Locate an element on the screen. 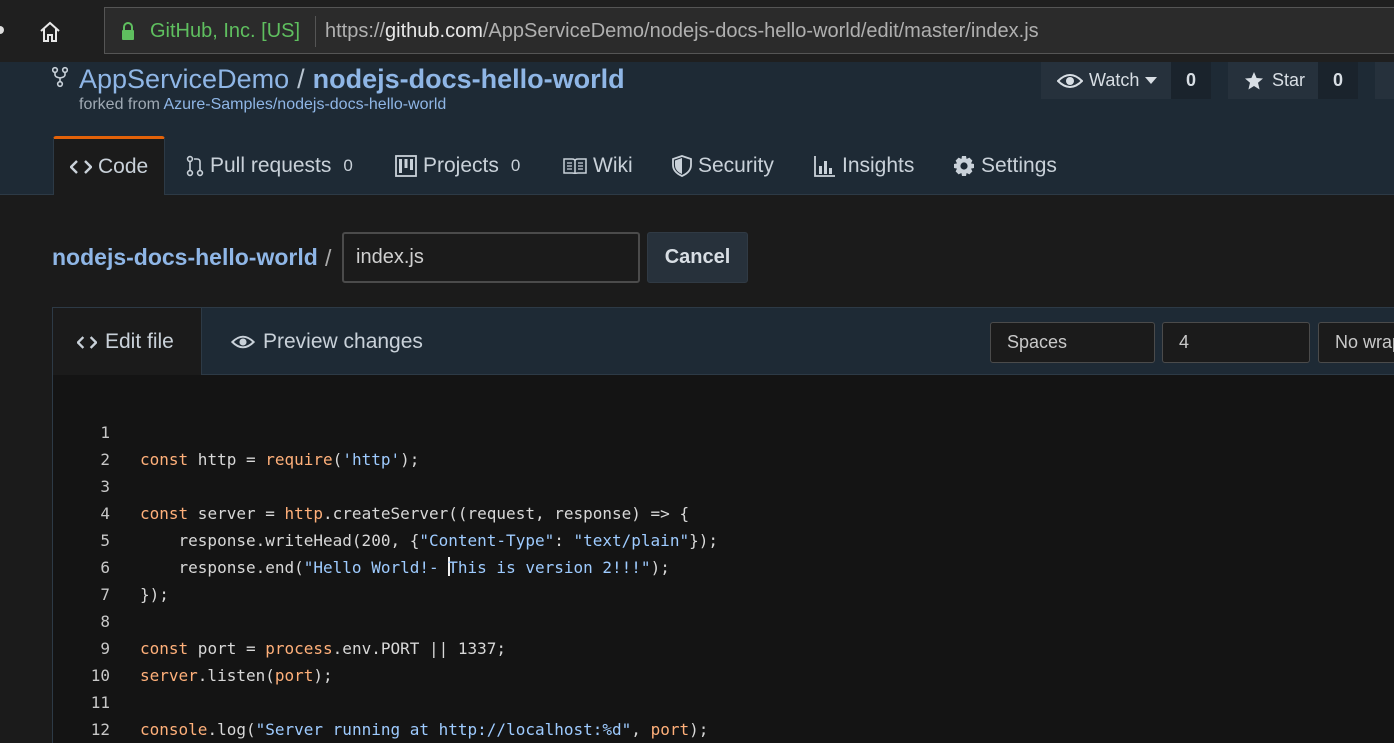  forked-prefix: forked from is located at coordinates (121, 104).